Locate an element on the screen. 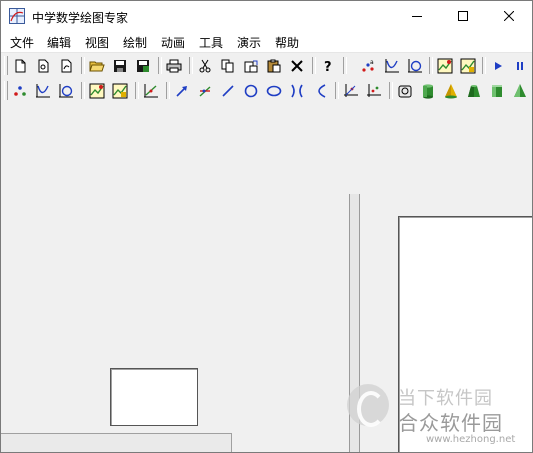 Image resolution: width=533 pixels, height=453 pixels. new-document-icon is located at coordinates (20, 66).